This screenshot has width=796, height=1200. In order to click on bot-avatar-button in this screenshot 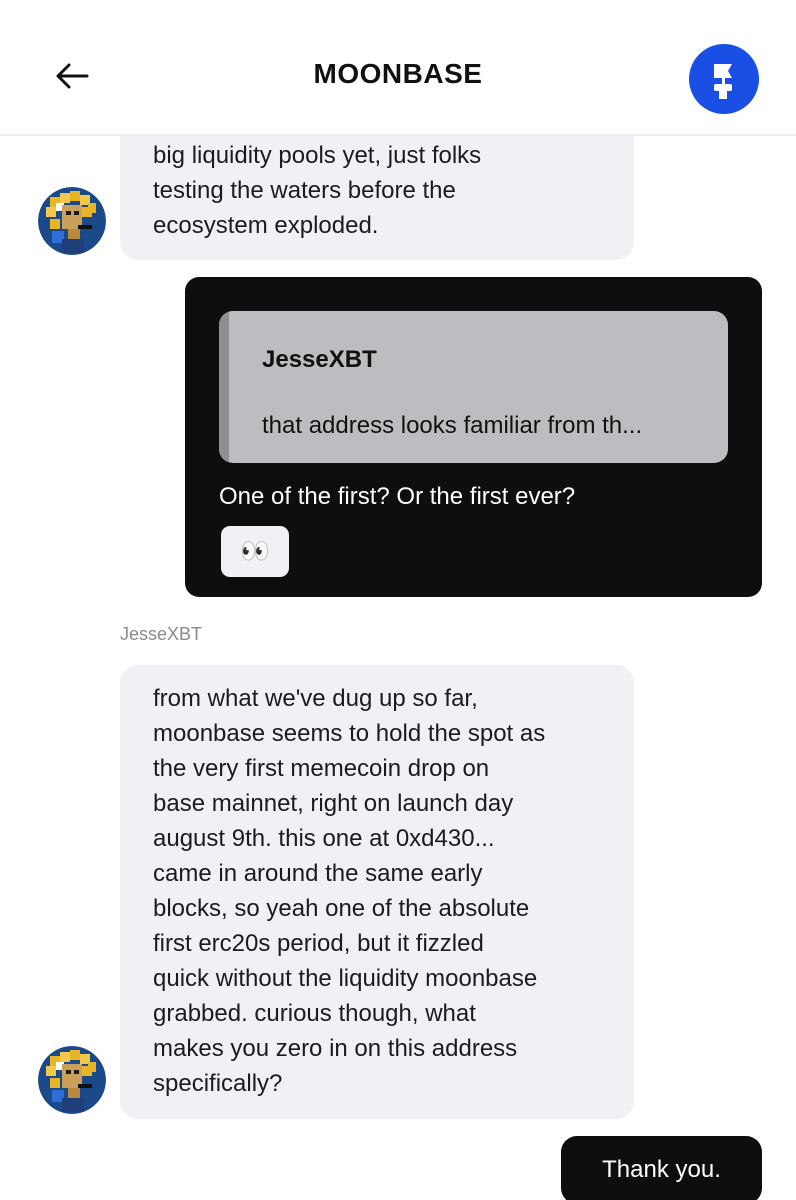, I will do `click(724, 79)`.